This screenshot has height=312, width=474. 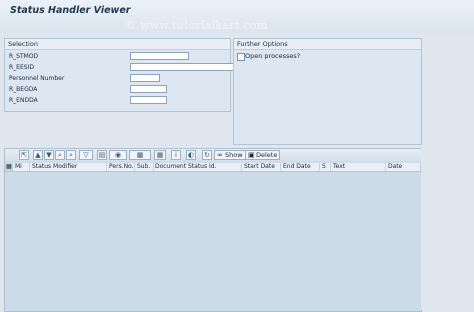 What do you see at coordinates (160, 155) in the screenshot?
I see `layout-icon: ▦` at bounding box center [160, 155].